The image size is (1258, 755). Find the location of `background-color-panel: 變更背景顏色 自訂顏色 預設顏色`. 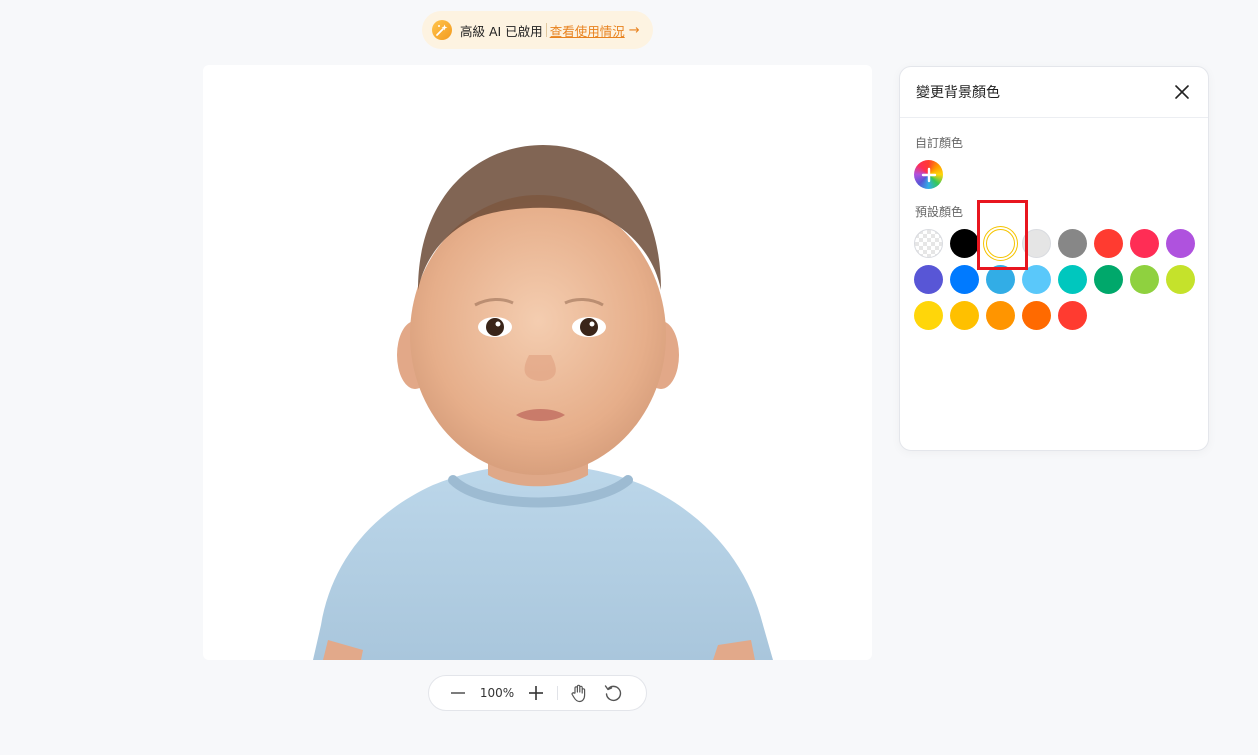

background-color-panel: 變更背景顏色 自訂顏色 預設顏色 is located at coordinates (1054, 258).